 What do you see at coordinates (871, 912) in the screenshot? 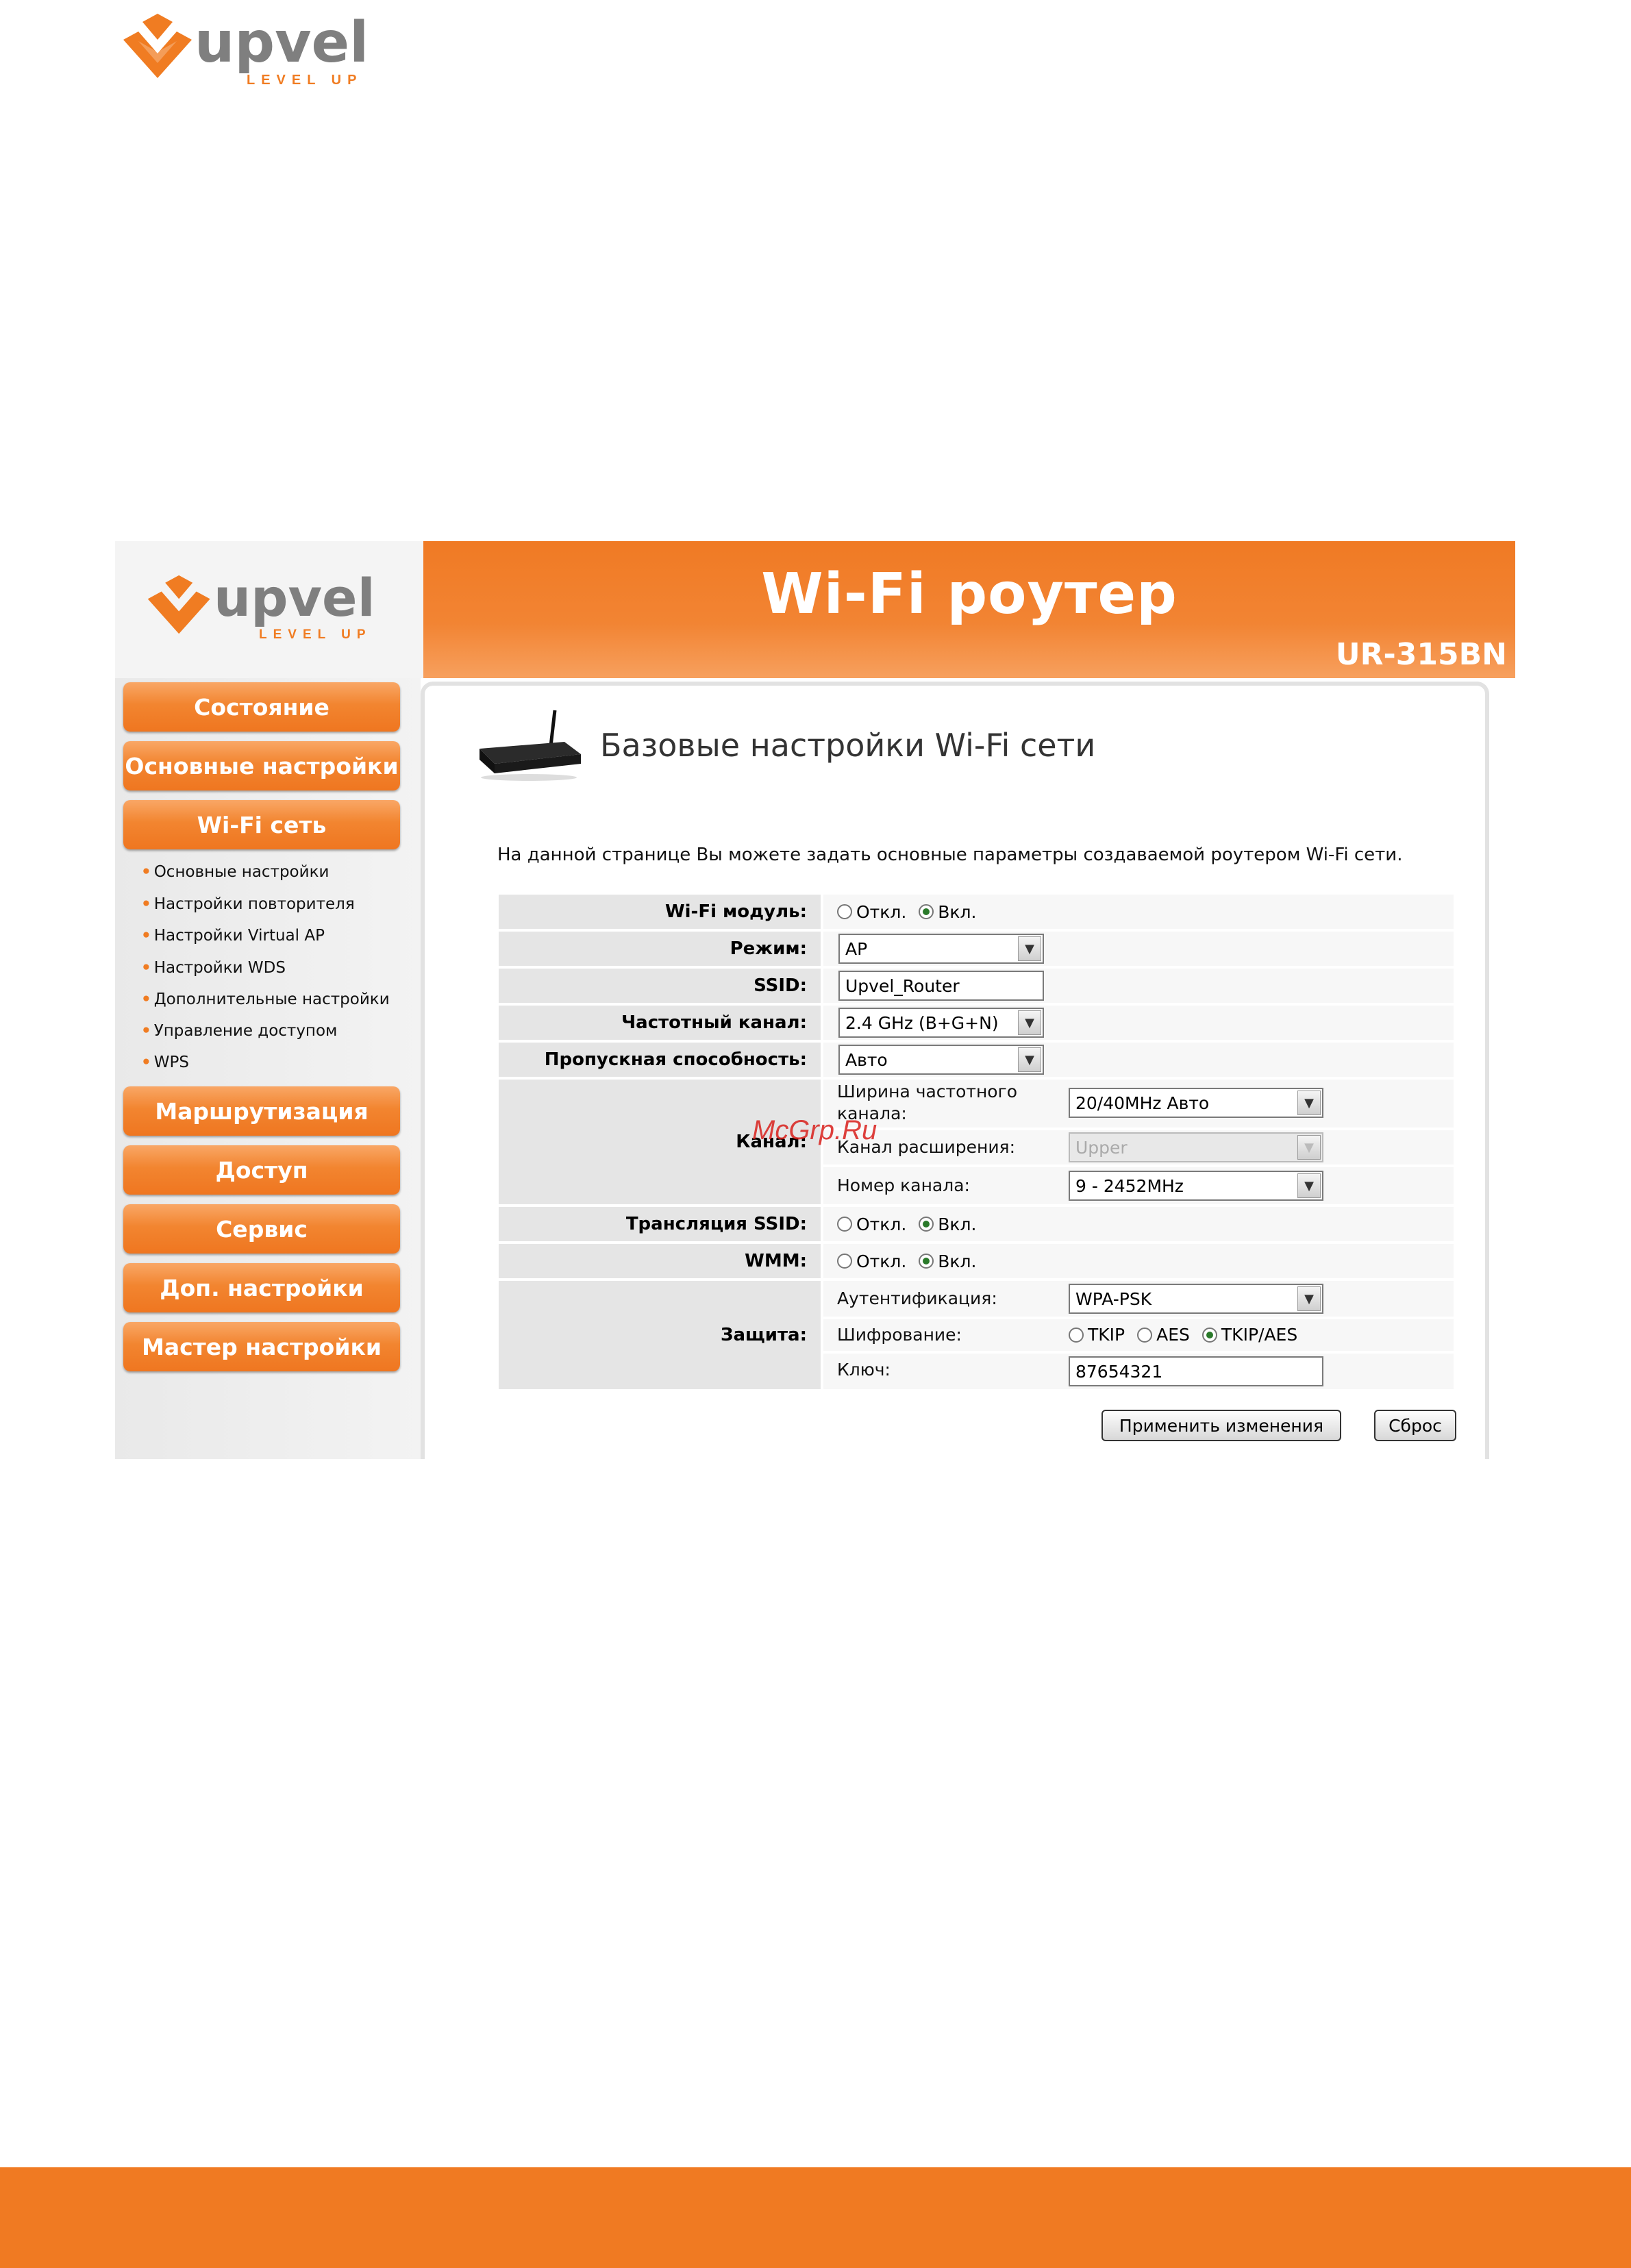
I see `wifi-module-off-radio: Откл.` at bounding box center [871, 912].